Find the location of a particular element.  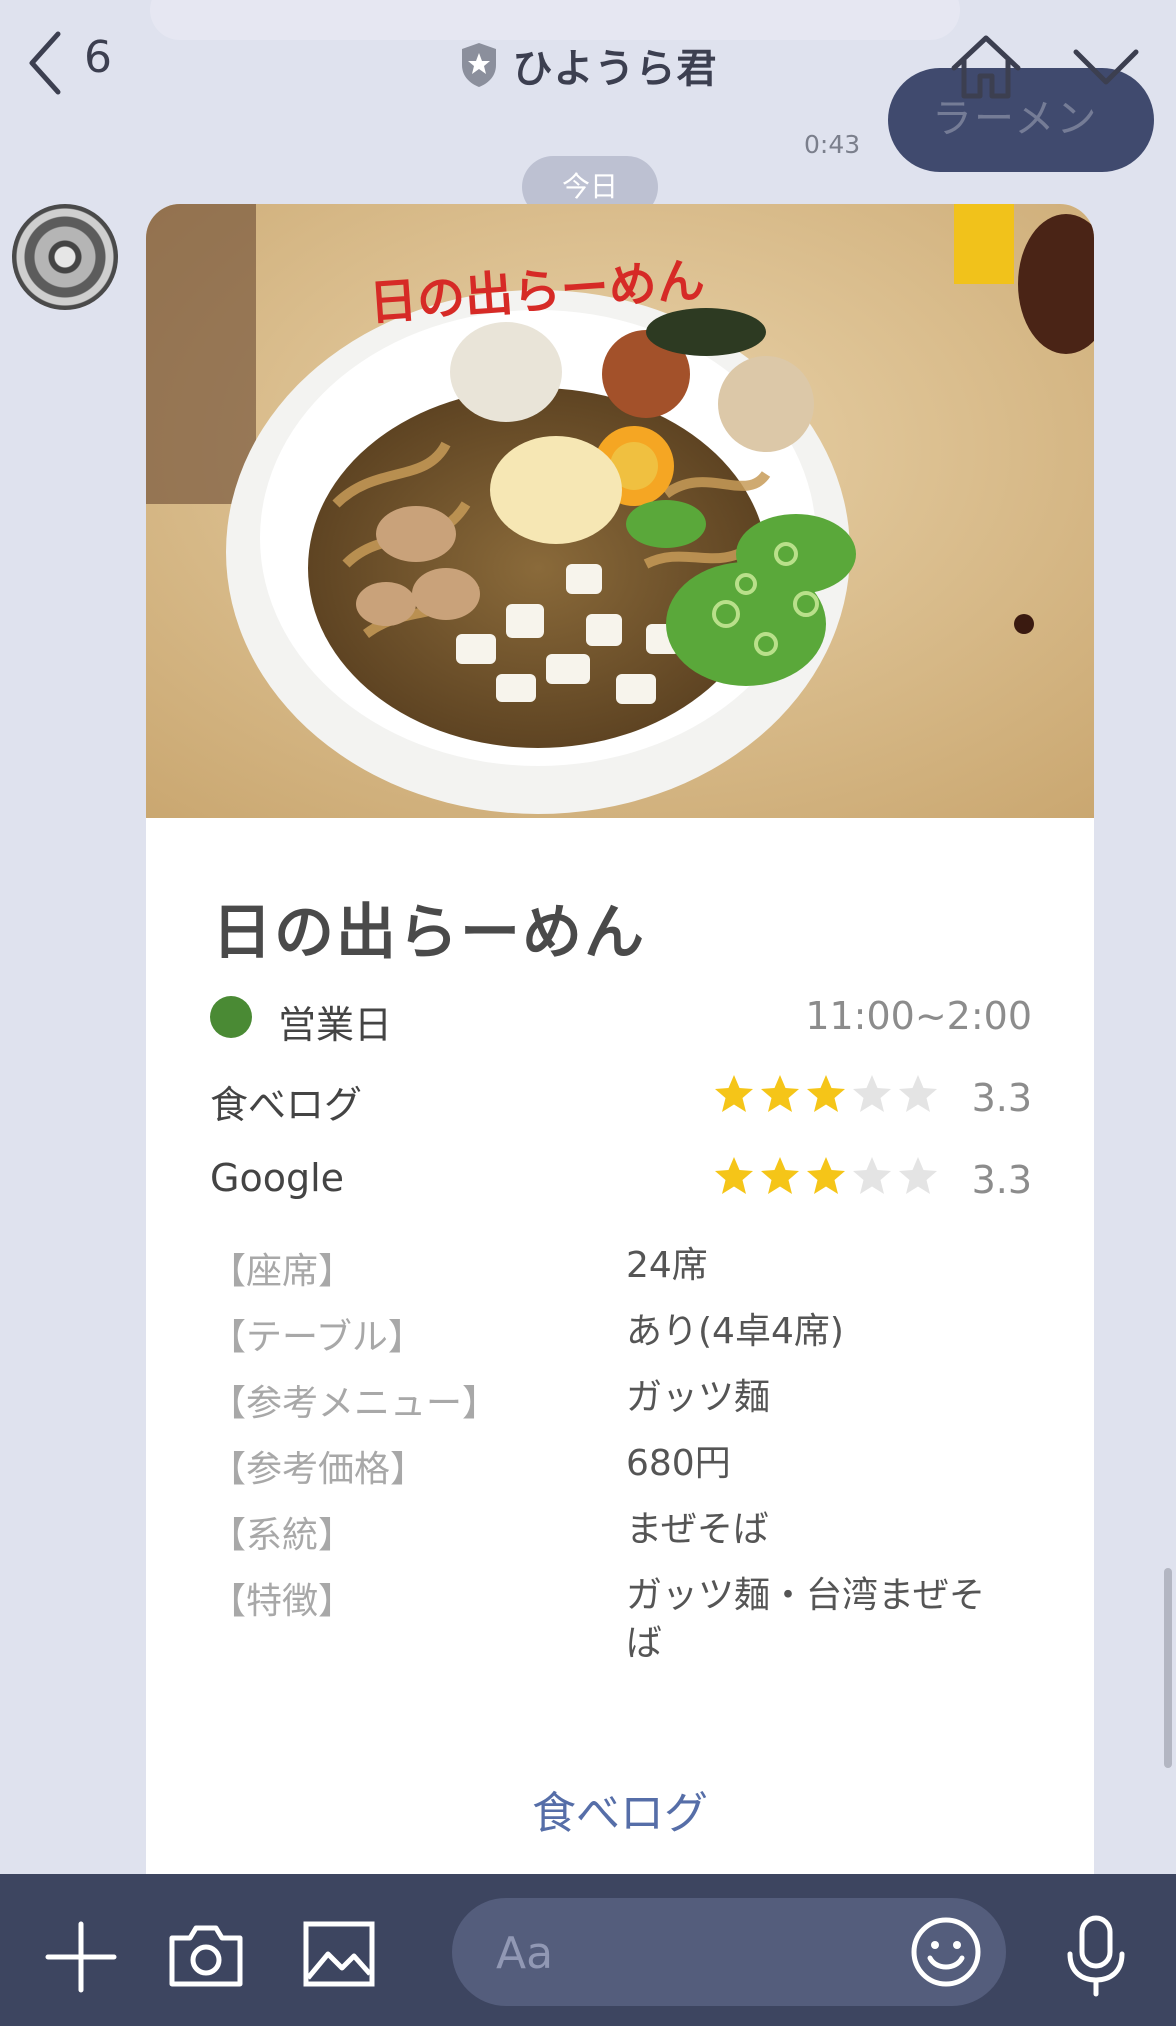

detail-key: 【参考価格】 is located at coordinates (318, 1469).